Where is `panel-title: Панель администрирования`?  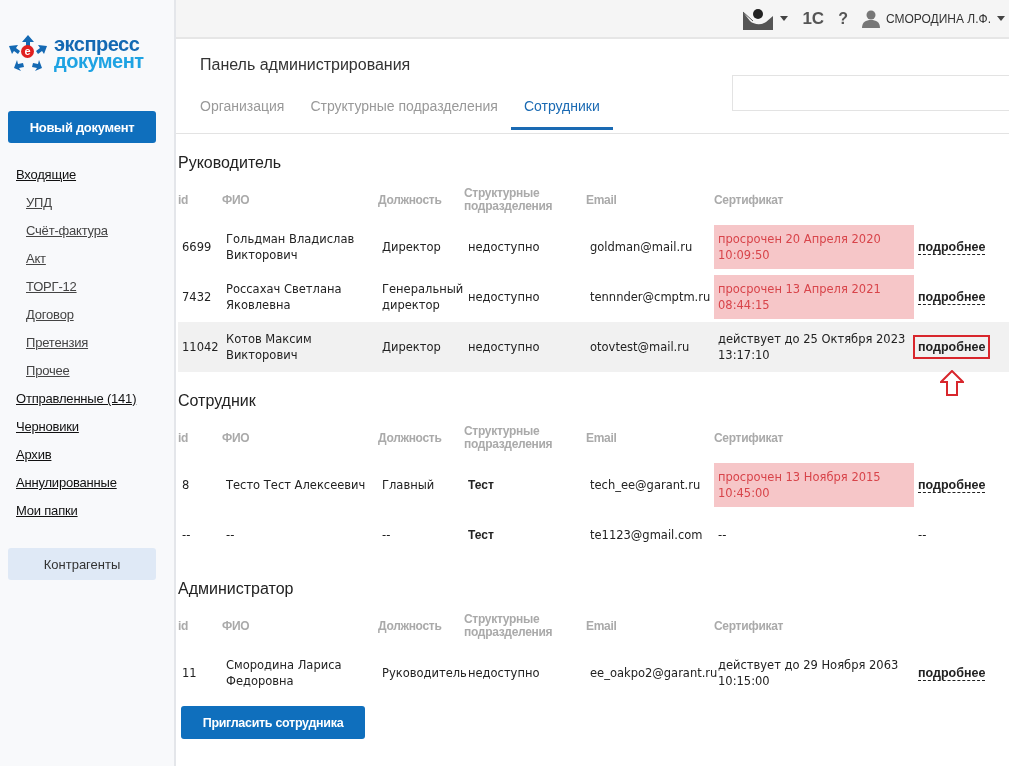
panel-title: Панель администрирования is located at coordinates (306, 65).